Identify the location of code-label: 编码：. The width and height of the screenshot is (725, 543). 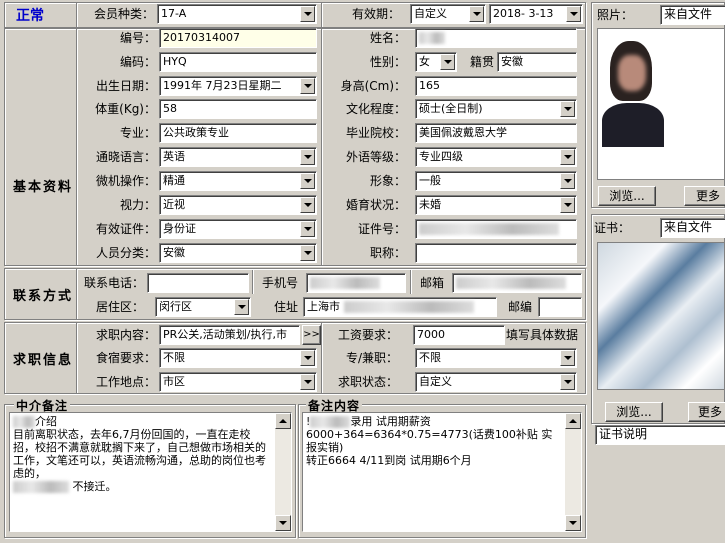
(137, 62).